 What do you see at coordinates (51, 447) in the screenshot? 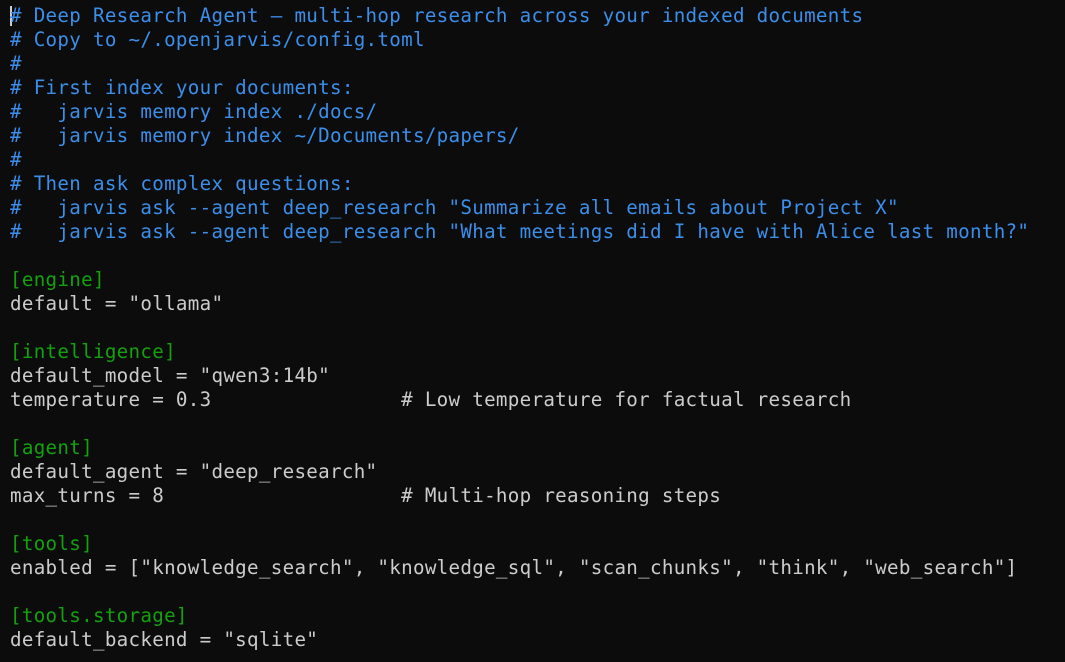
I see `section-header: [agent]` at bounding box center [51, 447].